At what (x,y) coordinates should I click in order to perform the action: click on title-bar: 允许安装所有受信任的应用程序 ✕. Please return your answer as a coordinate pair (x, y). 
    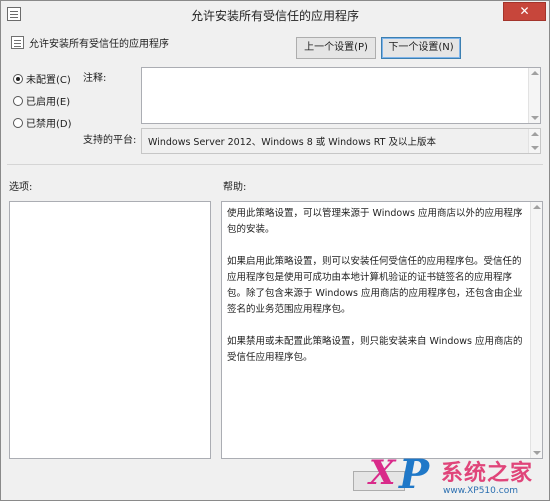
    Looking at the image, I should click on (275, 14).